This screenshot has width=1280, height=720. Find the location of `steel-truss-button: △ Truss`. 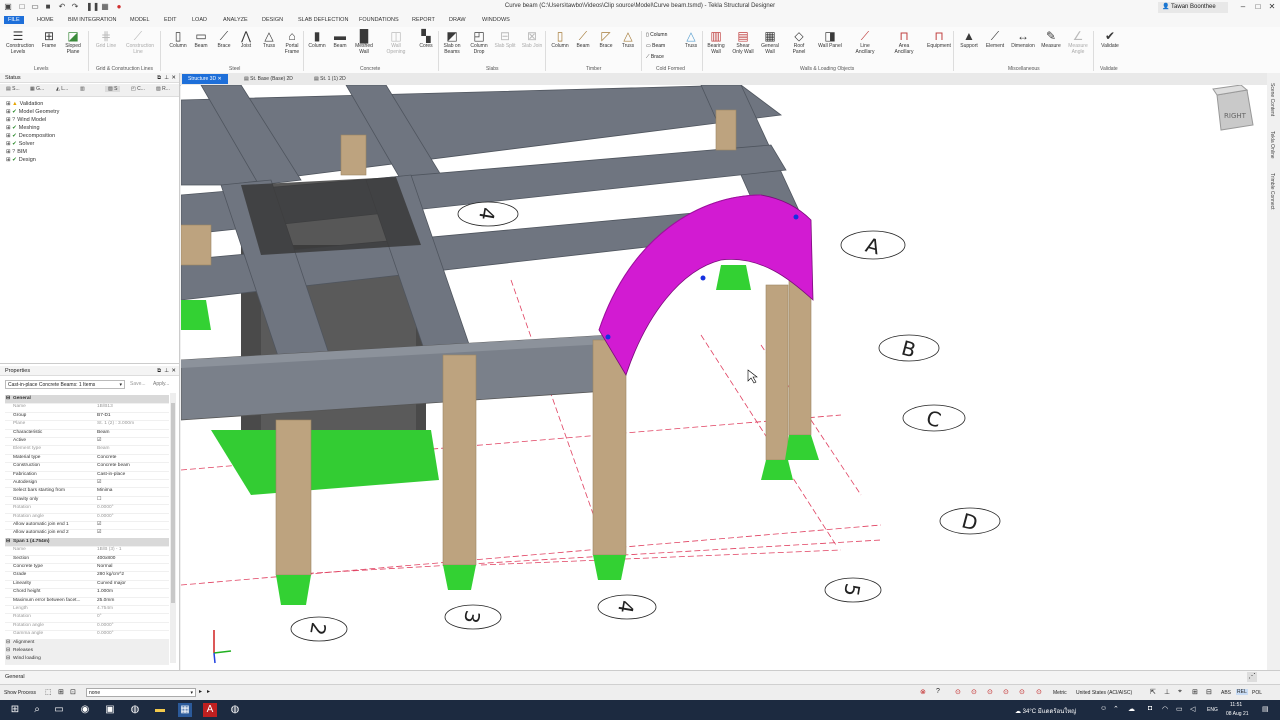

steel-truss-button: △ Truss is located at coordinates (269, 40).